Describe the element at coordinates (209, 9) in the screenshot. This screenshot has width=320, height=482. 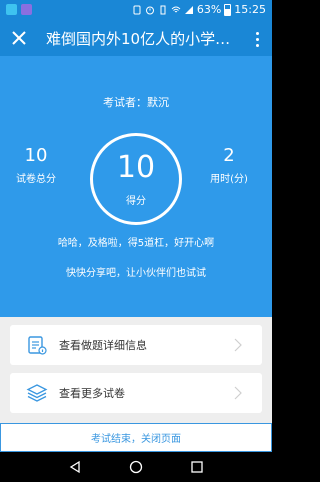
I see `battery-percent: 63%` at that location.